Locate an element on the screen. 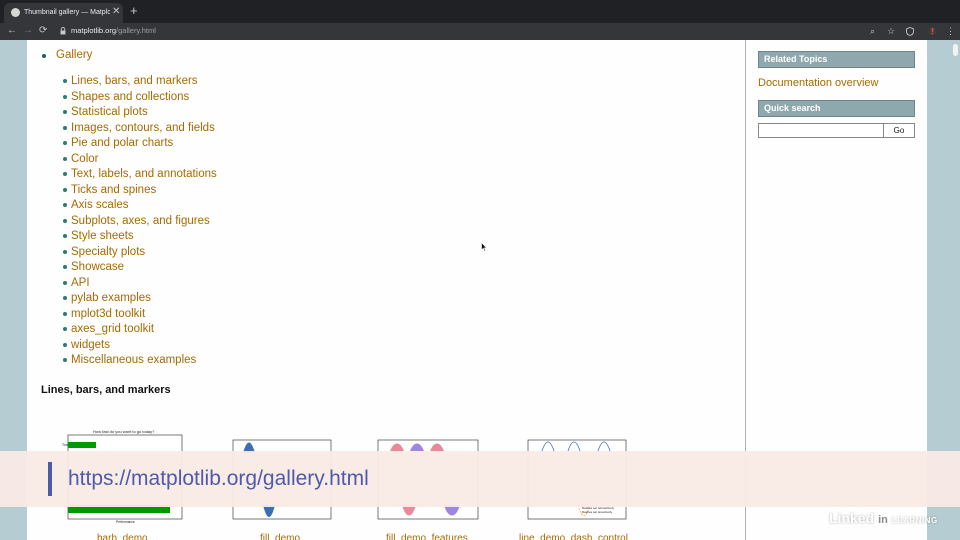  address-bar: matplotlib.org/gallery.html is located at coordinates (113, 31).